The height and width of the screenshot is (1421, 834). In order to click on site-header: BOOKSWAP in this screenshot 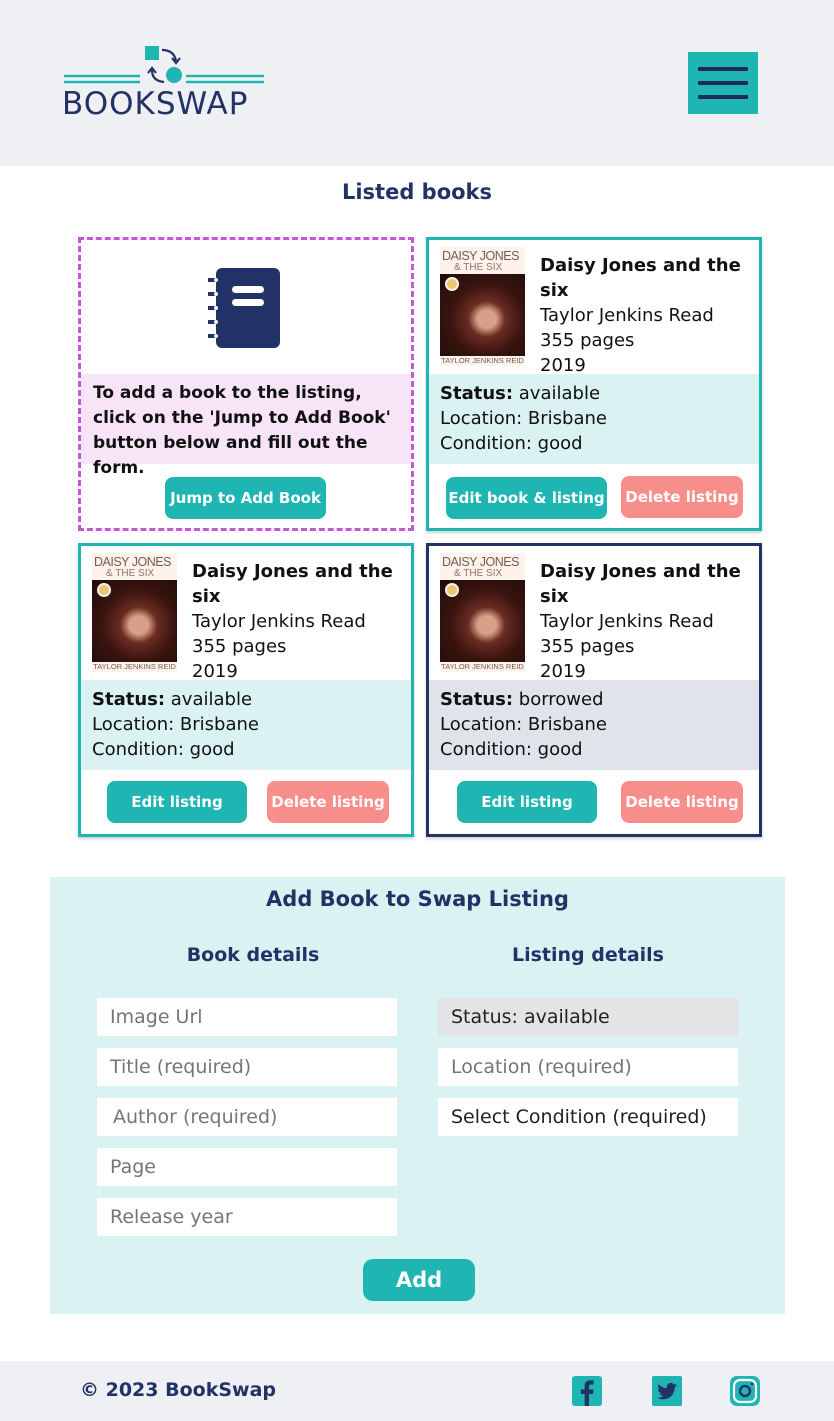, I will do `click(417, 83)`.